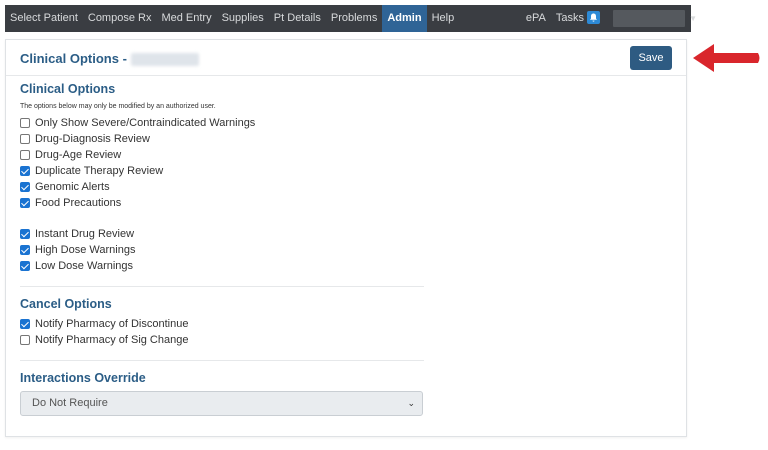  Describe the element at coordinates (68, 89) in the screenshot. I see `clinical-options-heading: Clinical Options` at that location.